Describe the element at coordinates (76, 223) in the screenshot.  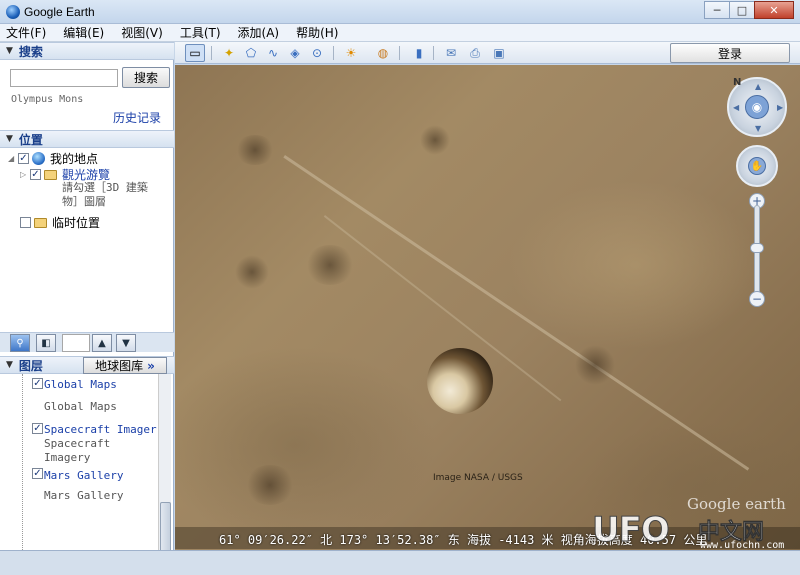
I see `temporary-label: 临时位置` at that location.